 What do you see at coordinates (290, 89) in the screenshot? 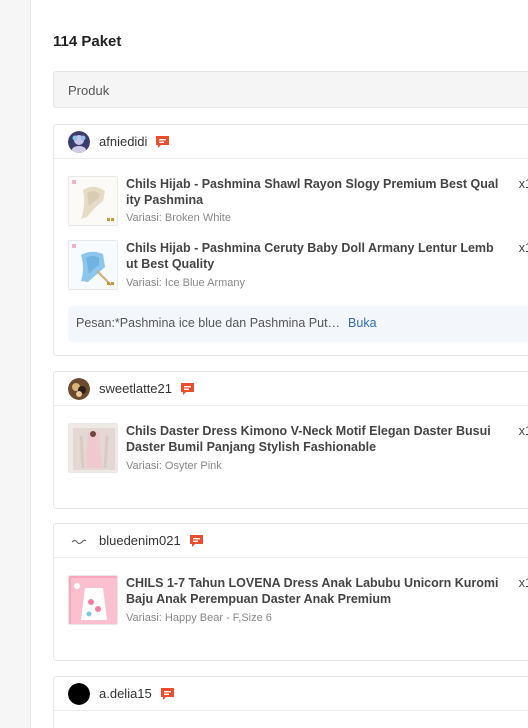
I see `column-header-product: Produk` at bounding box center [290, 89].